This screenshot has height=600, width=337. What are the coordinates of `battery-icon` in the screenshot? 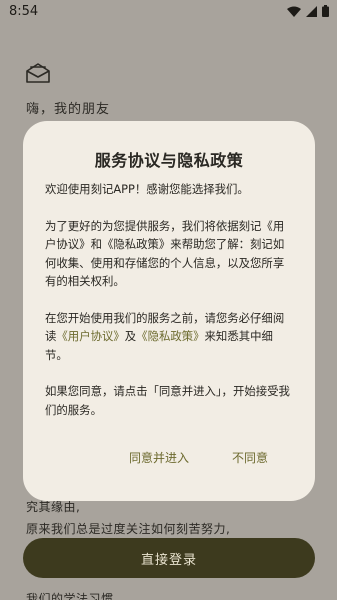 It's located at (325, 11).